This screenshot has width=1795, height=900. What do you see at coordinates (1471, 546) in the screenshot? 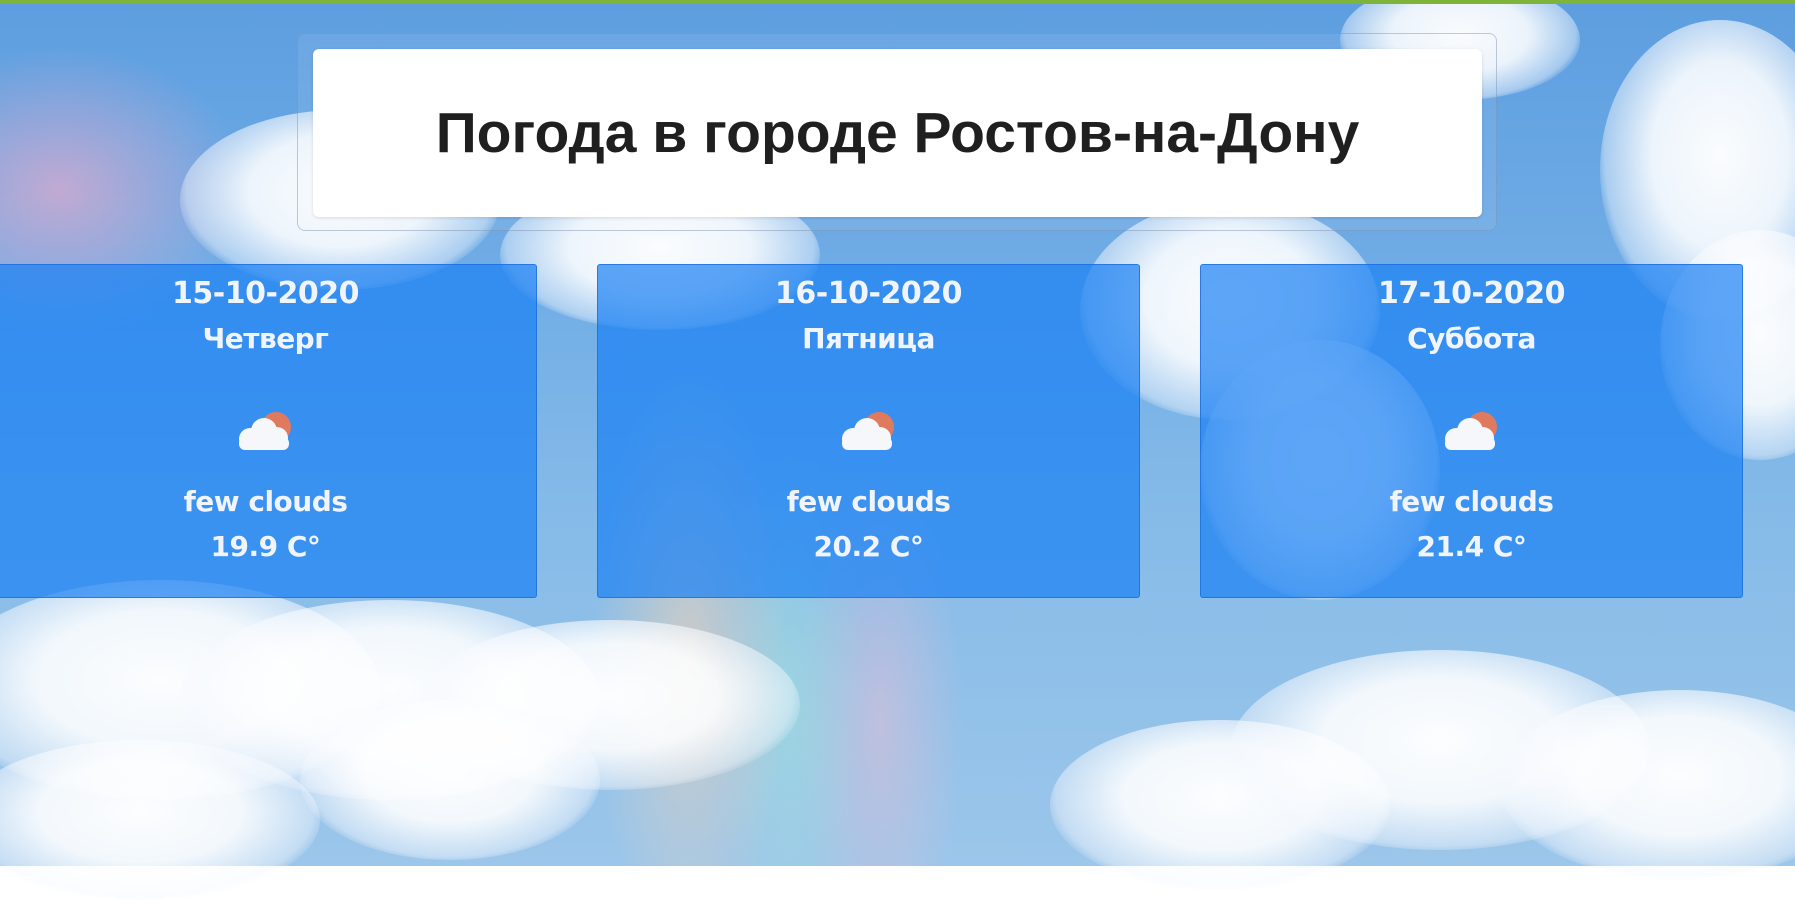
I see `forecast-temperature: 21.4 C°` at bounding box center [1471, 546].